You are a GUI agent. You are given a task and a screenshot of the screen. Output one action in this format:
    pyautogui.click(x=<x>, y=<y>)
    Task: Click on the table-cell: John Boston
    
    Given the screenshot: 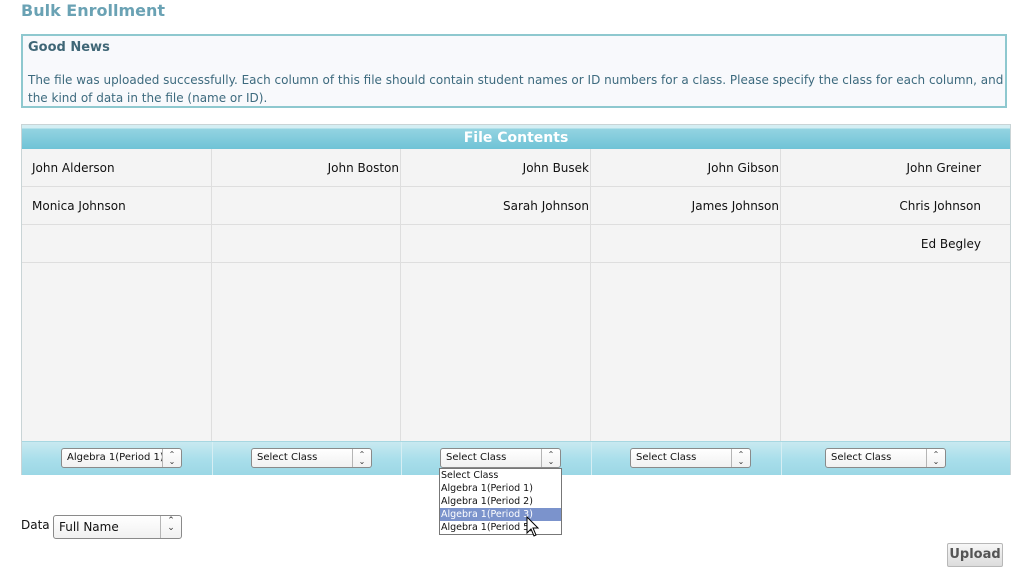 What is the action you would take?
    pyautogui.click(x=306, y=168)
    